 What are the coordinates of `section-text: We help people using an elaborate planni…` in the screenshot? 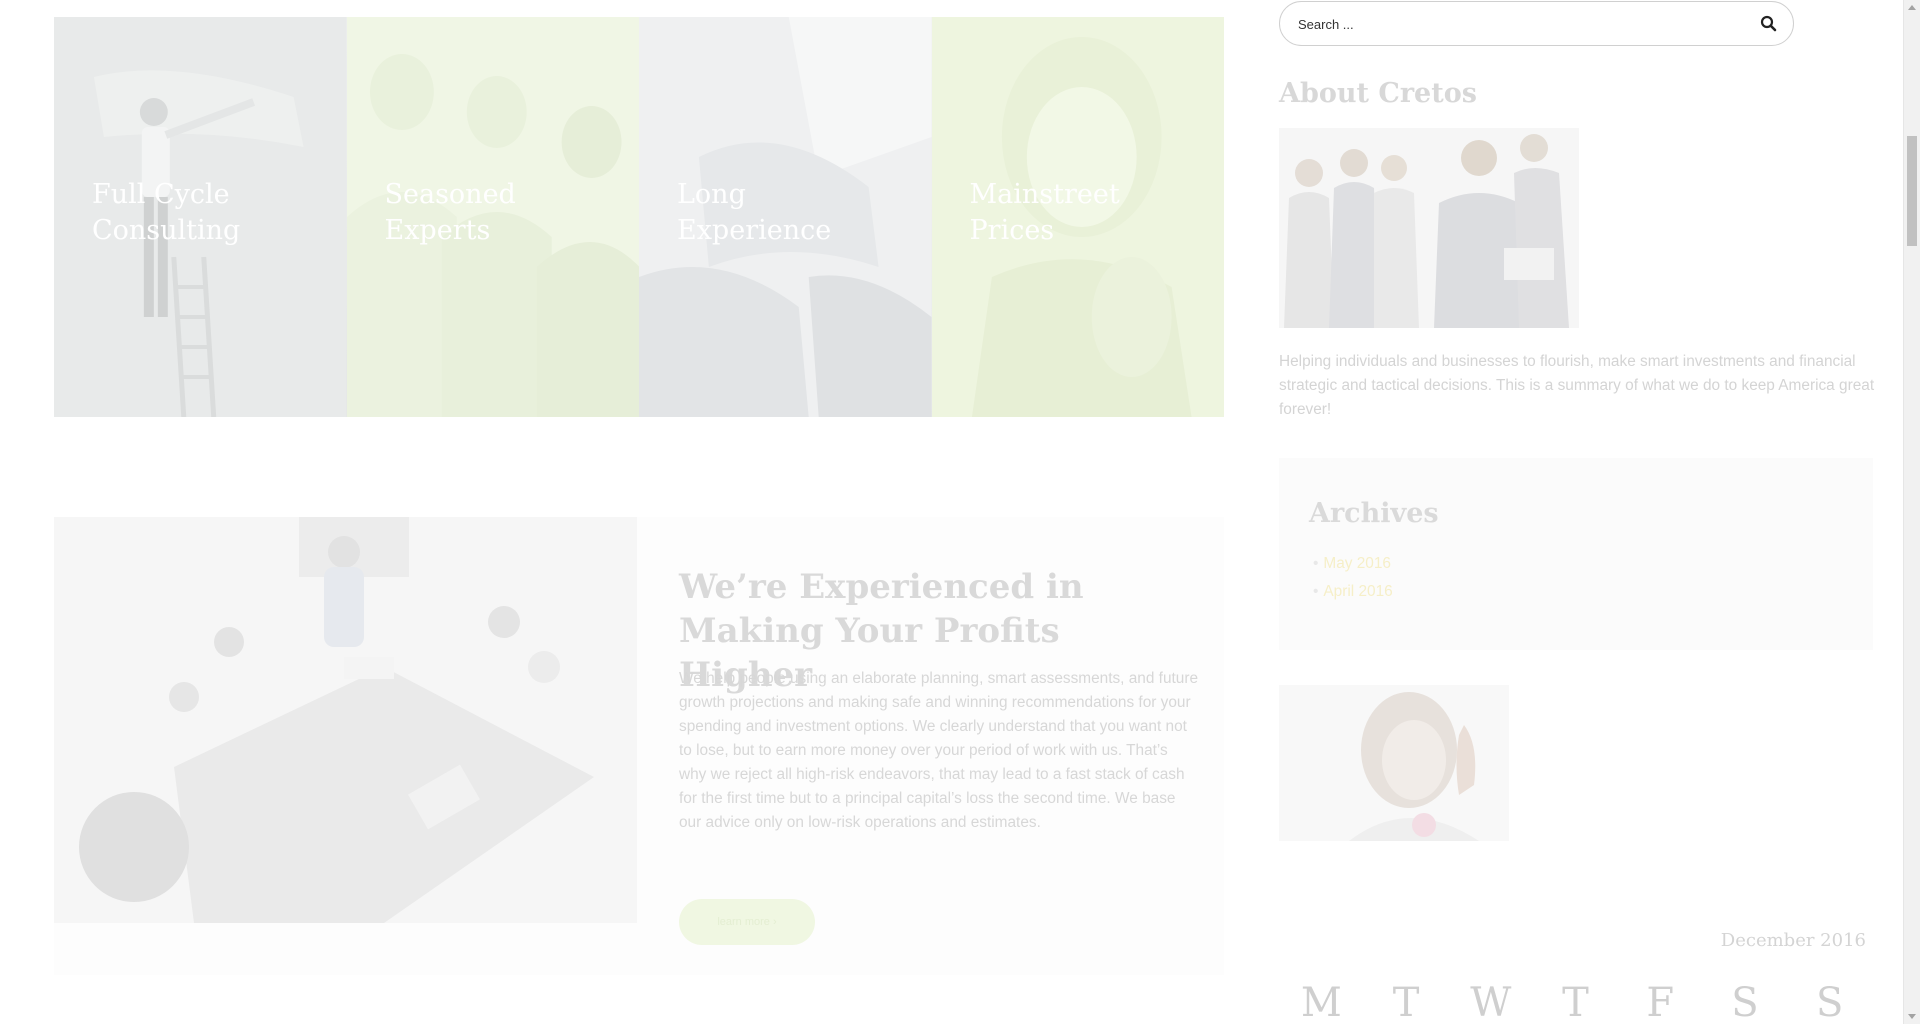 It's located at (939, 750).